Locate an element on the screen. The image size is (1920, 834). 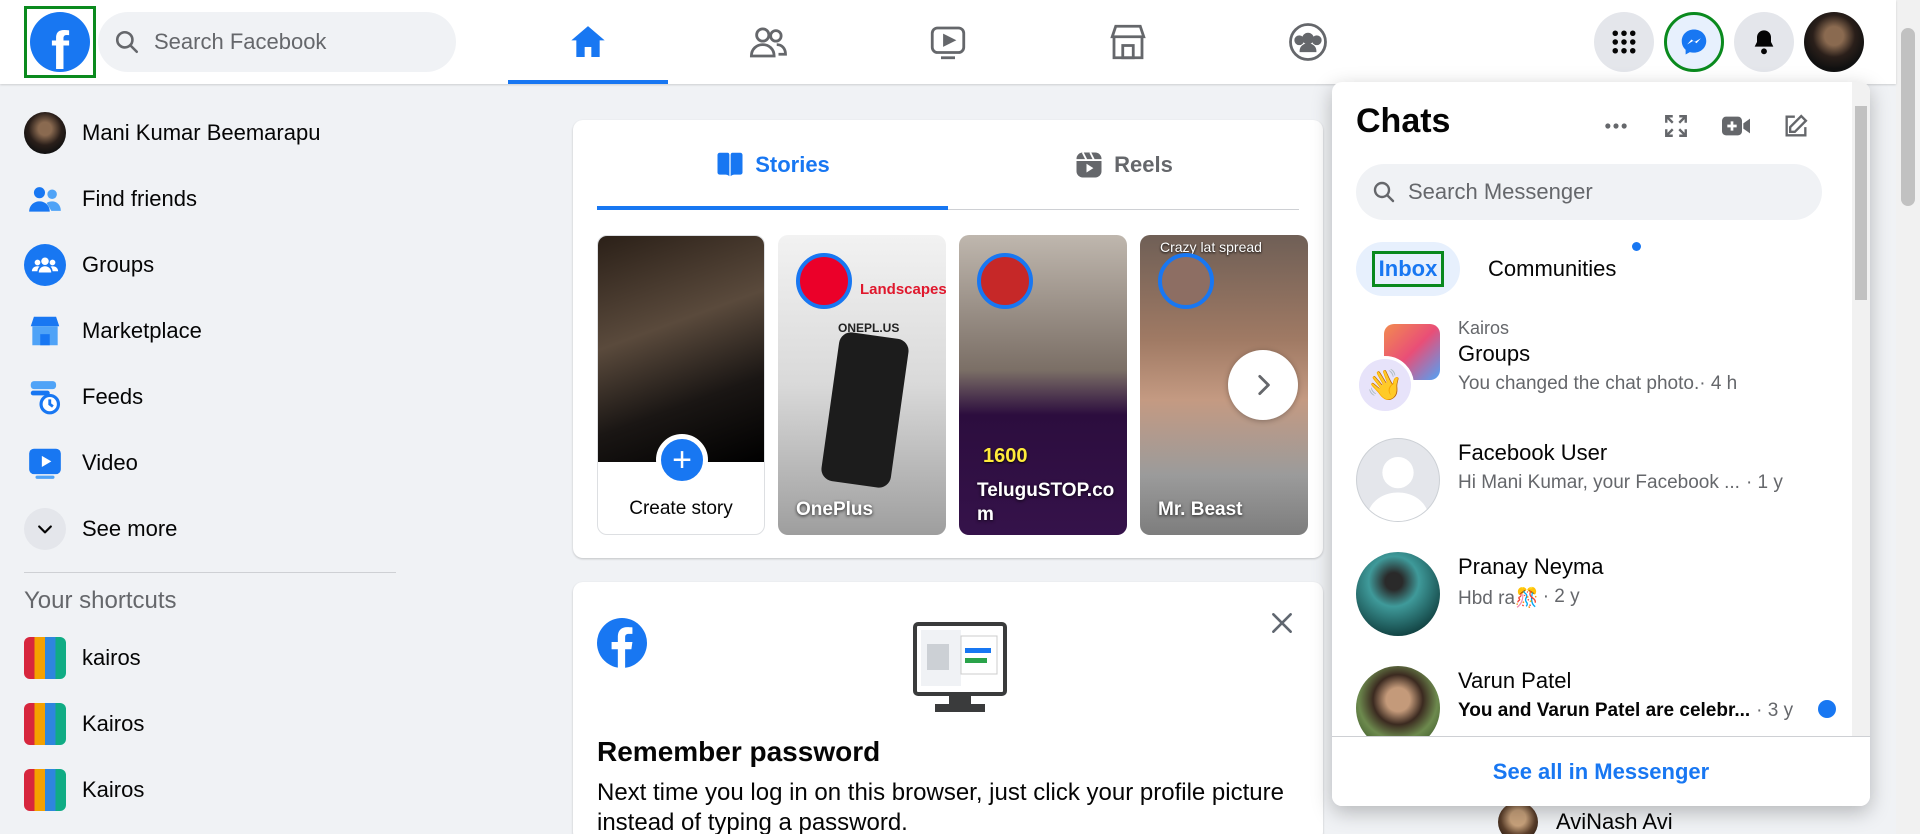
story-card: 1600 TeluguSTOP.co m is located at coordinates (1043, 385).